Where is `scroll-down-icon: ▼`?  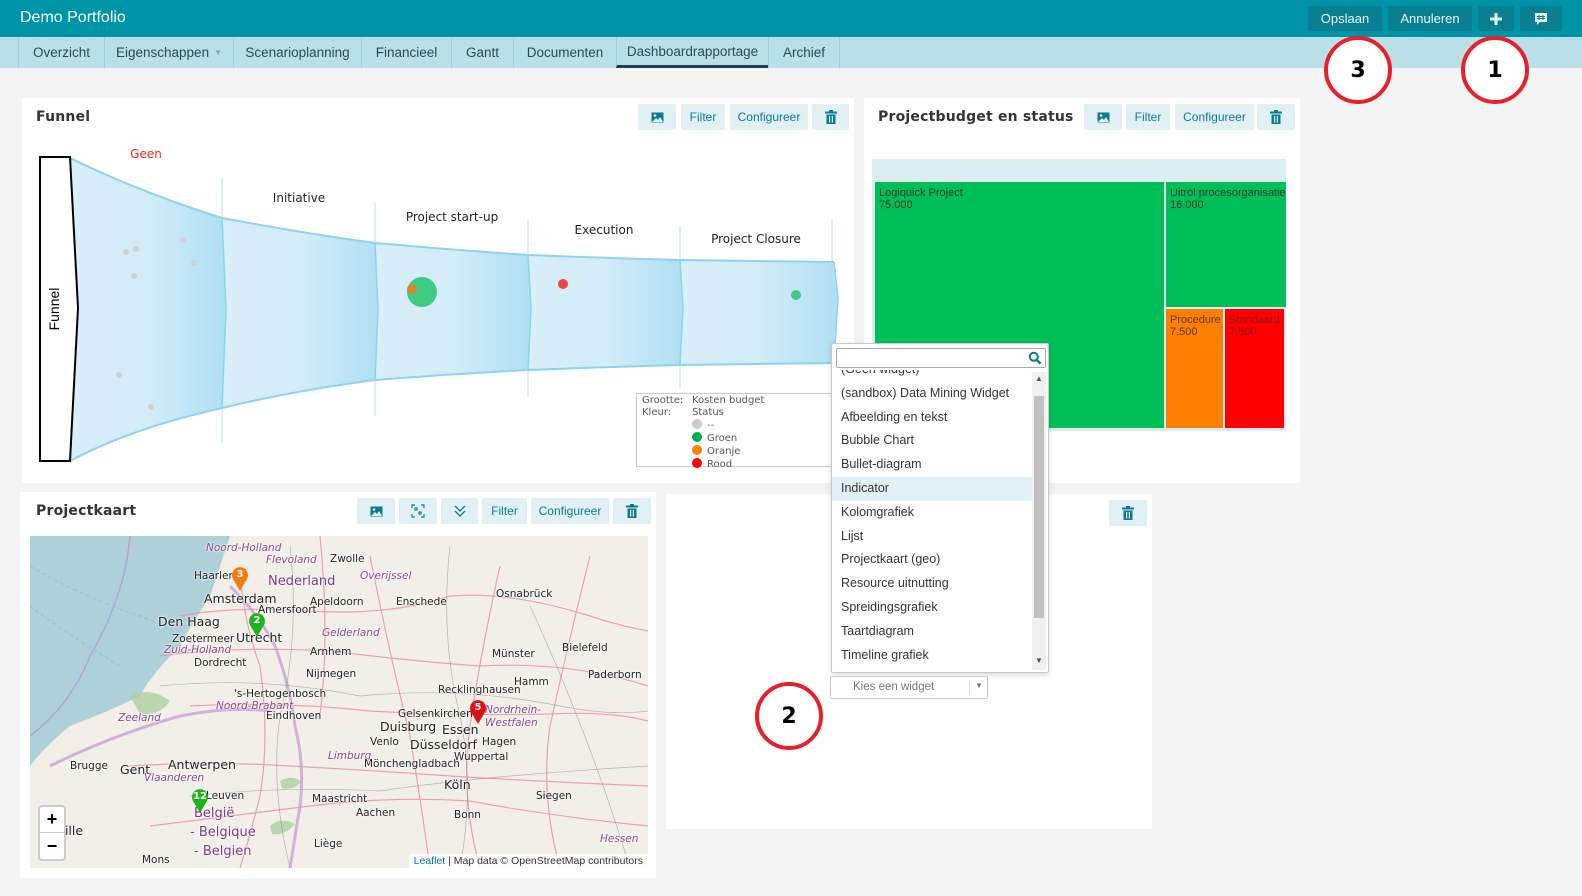 scroll-down-icon: ▼ is located at coordinates (1039, 662).